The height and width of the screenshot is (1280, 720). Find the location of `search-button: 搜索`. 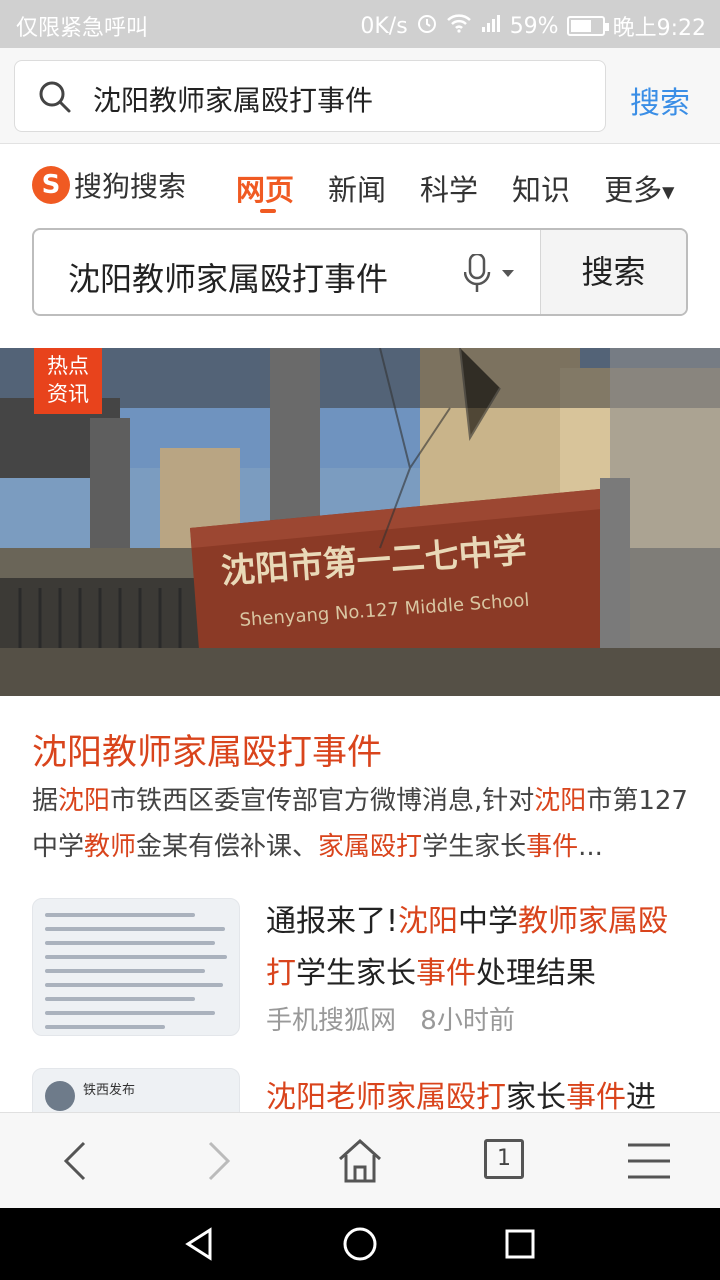

search-button: 搜索 is located at coordinates (613, 272).